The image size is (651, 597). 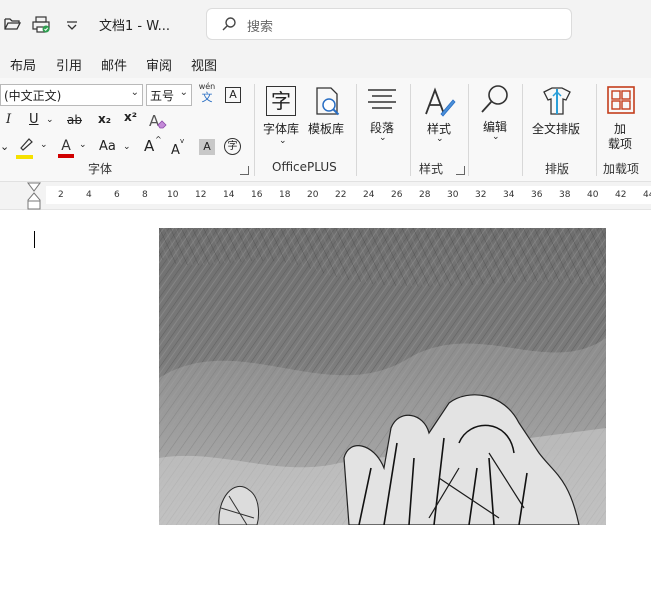 I want to click on search-placeholder: 搜索, so click(x=260, y=27).